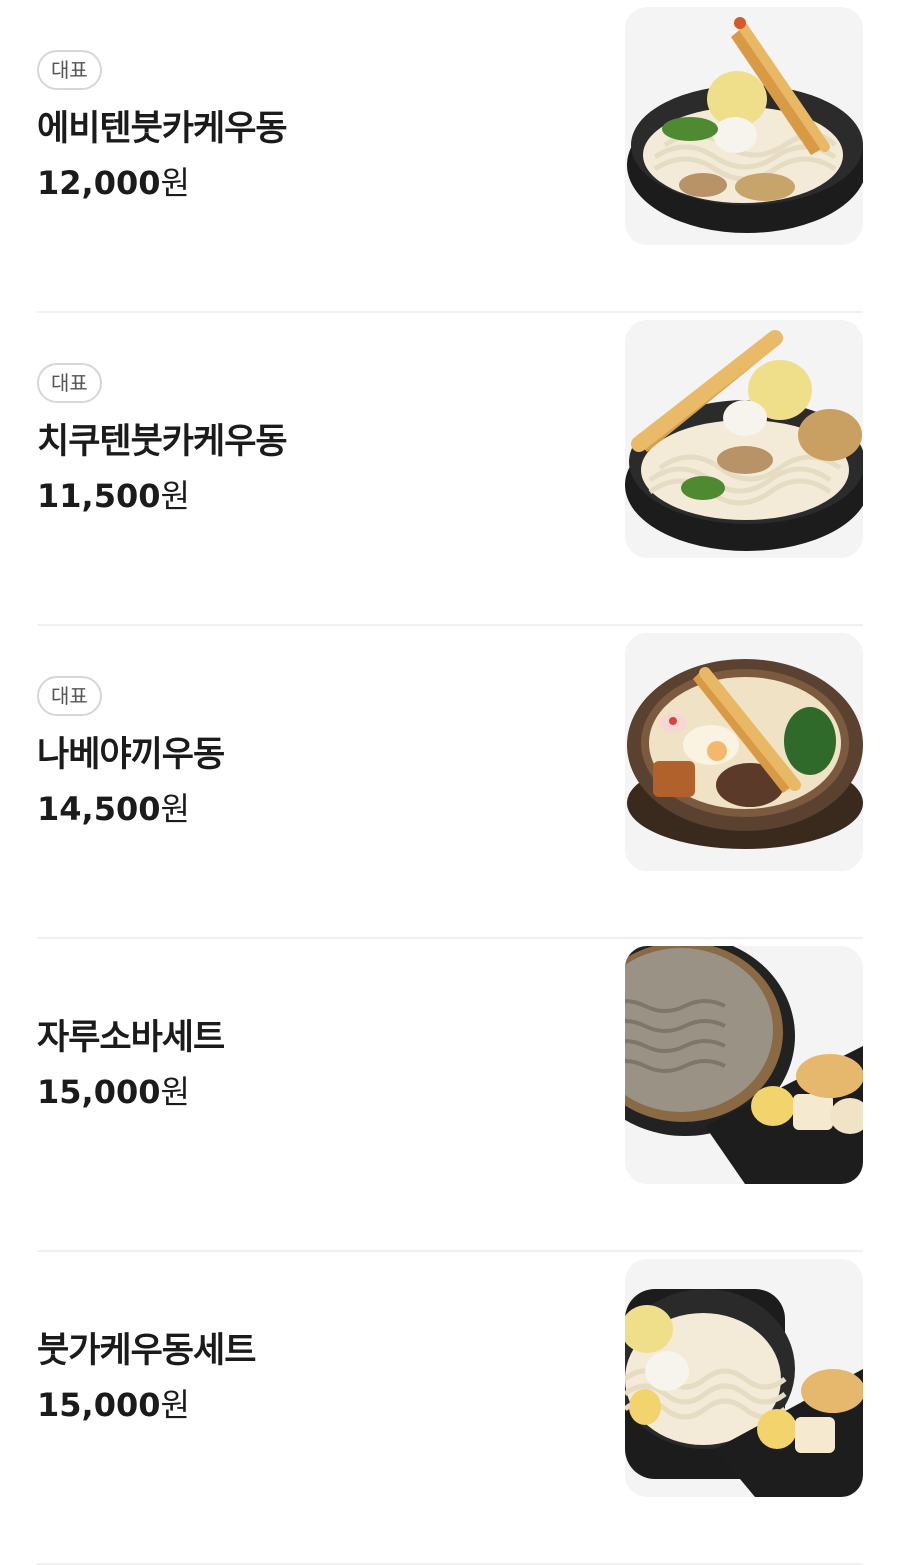 Image resolution: width=900 pixels, height=1565 pixels. I want to click on menu-item-info: 붓가케우동세트 15,000원, so click(307, 1407).